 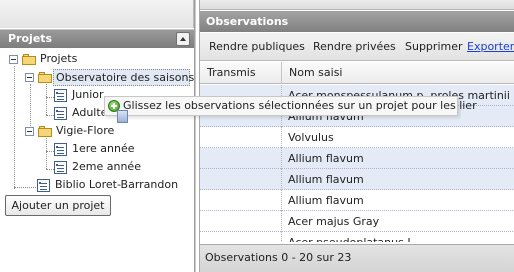 What do you see at coordinates (334, 221) in the screenshot?
I see `nom-saisi-cell: Acer majus Gray` at bounding box center [334, 221].